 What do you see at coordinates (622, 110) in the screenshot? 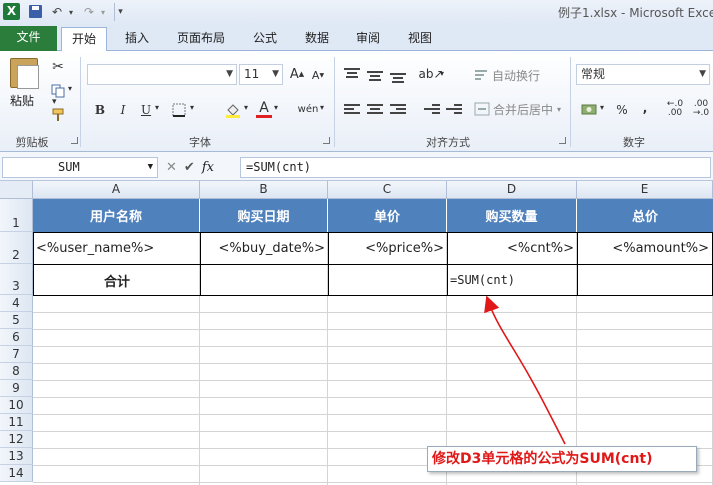
I see `percent-icon: %` at bounding box center [622, 110].